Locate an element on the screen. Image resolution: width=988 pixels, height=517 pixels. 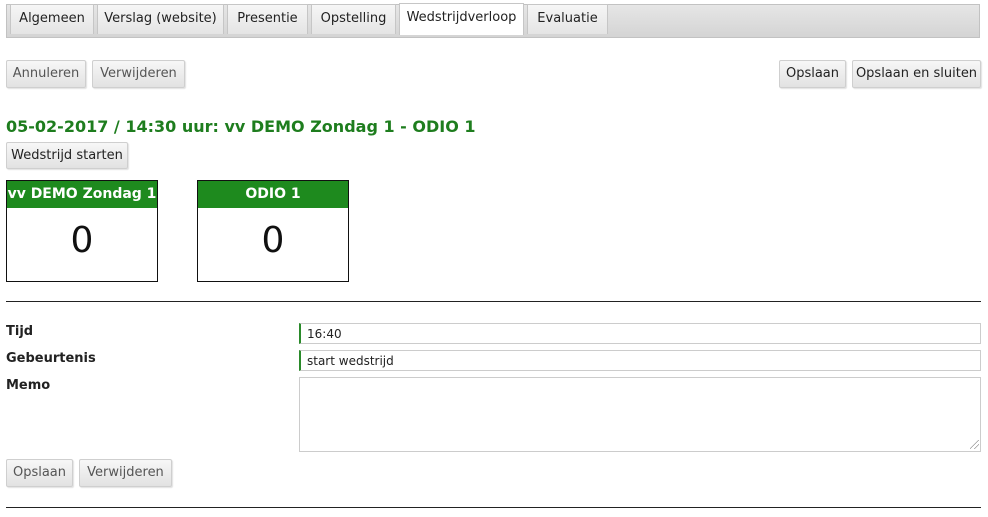
away-team-scorebox: ODIO 1 0 is located at coordinates (273, 231).